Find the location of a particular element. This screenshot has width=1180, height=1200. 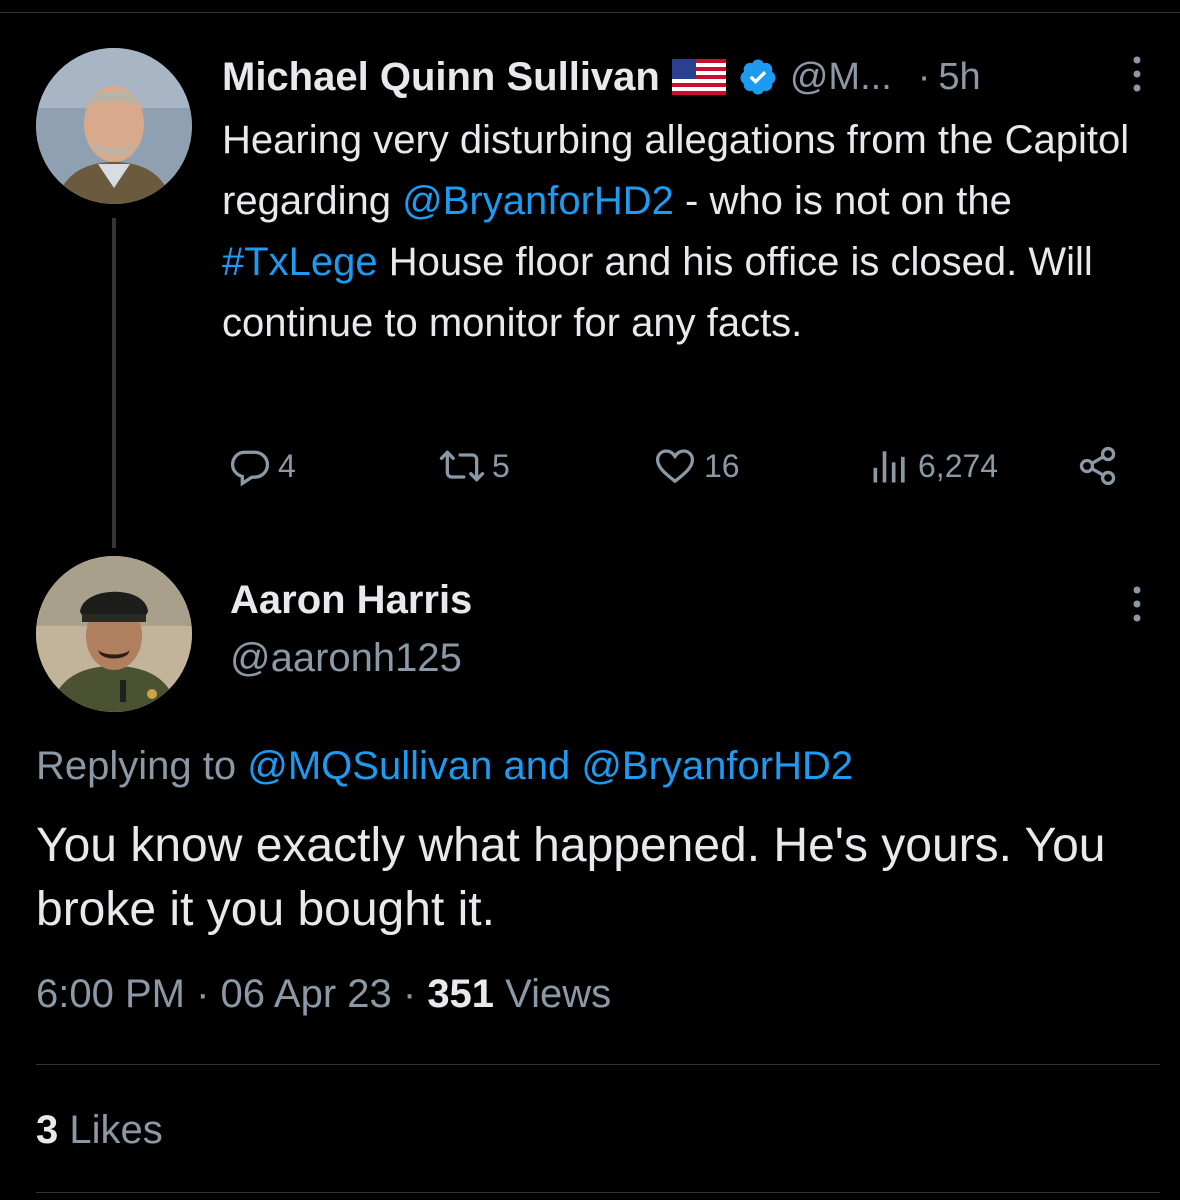

tweet-timestamp: 5h is located at coordinates (959, 77).